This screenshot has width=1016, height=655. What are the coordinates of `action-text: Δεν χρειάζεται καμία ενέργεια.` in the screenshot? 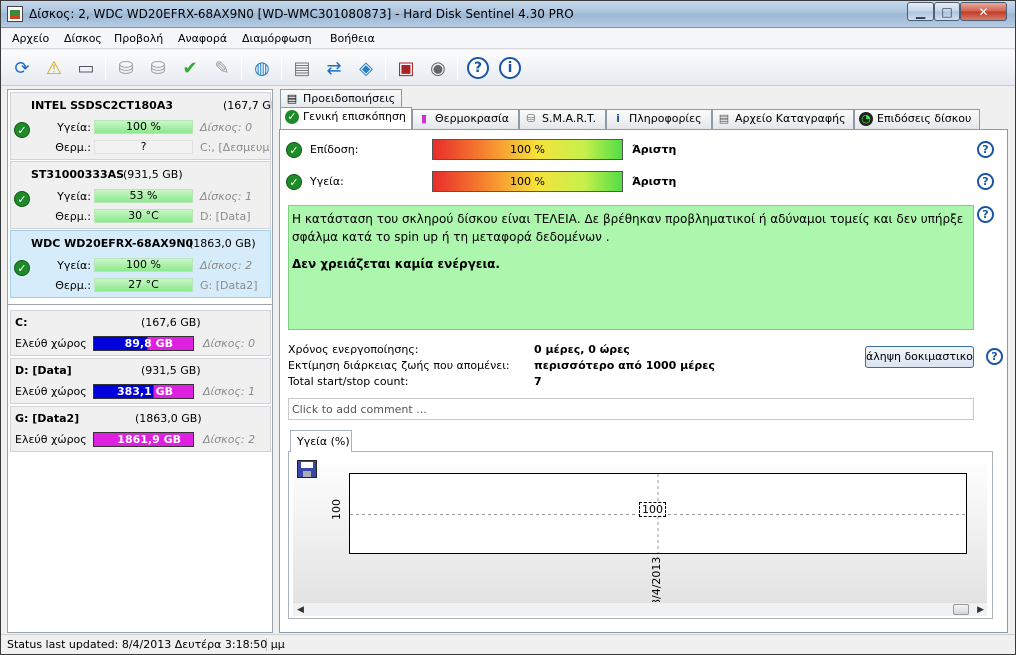 It's located at (396, 264).